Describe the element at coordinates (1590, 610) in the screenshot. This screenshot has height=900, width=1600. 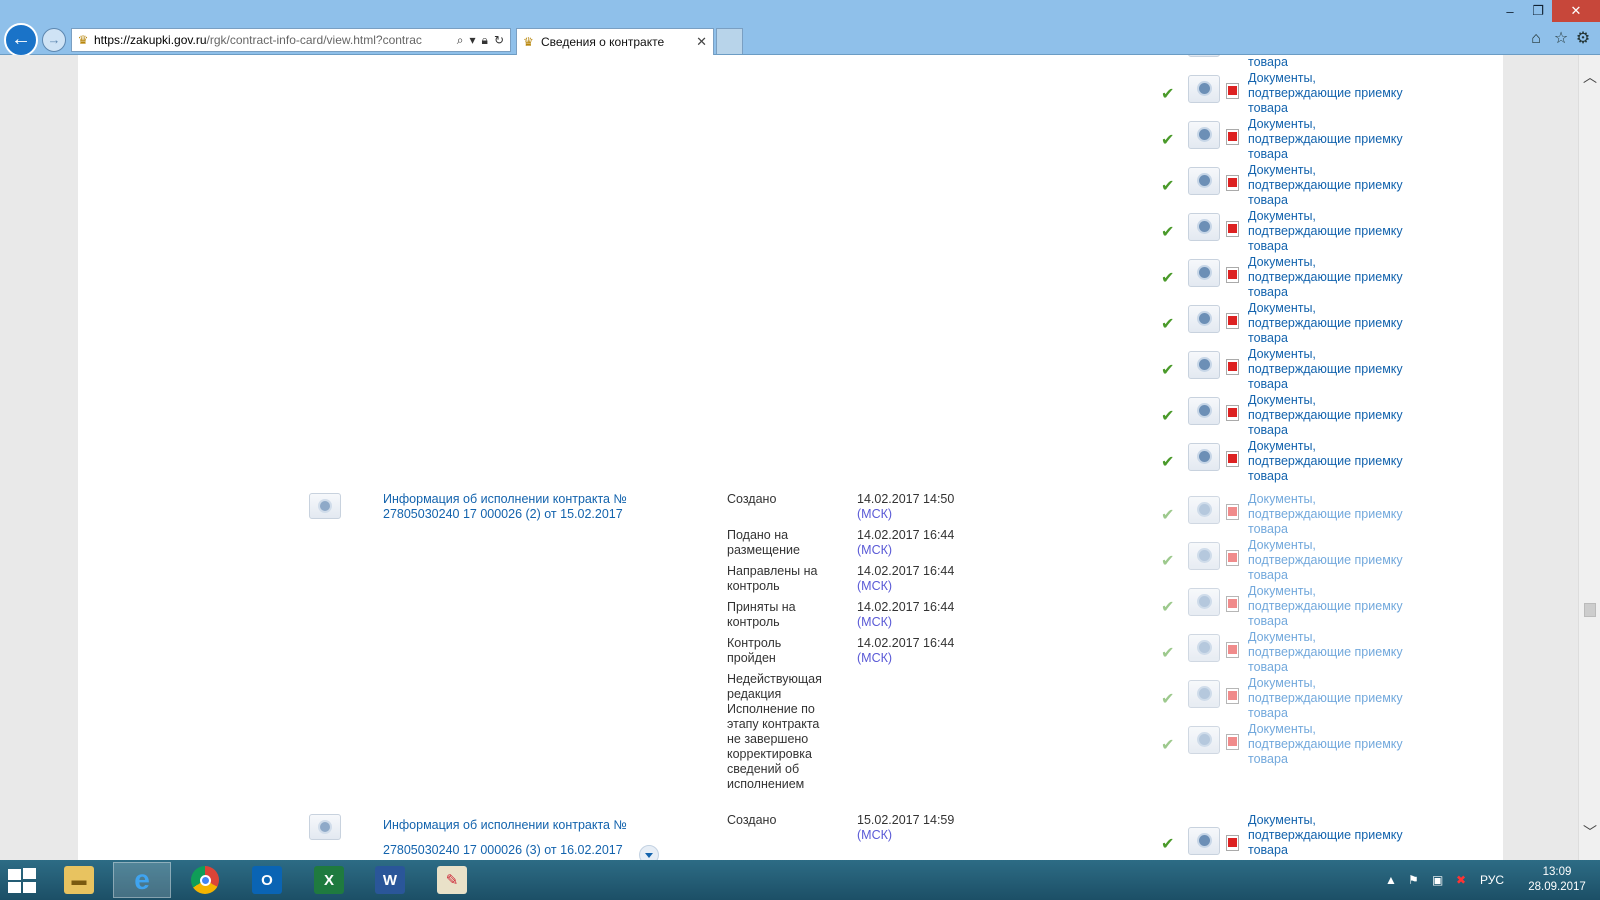
I see `scrollbar-thumb` at that location.